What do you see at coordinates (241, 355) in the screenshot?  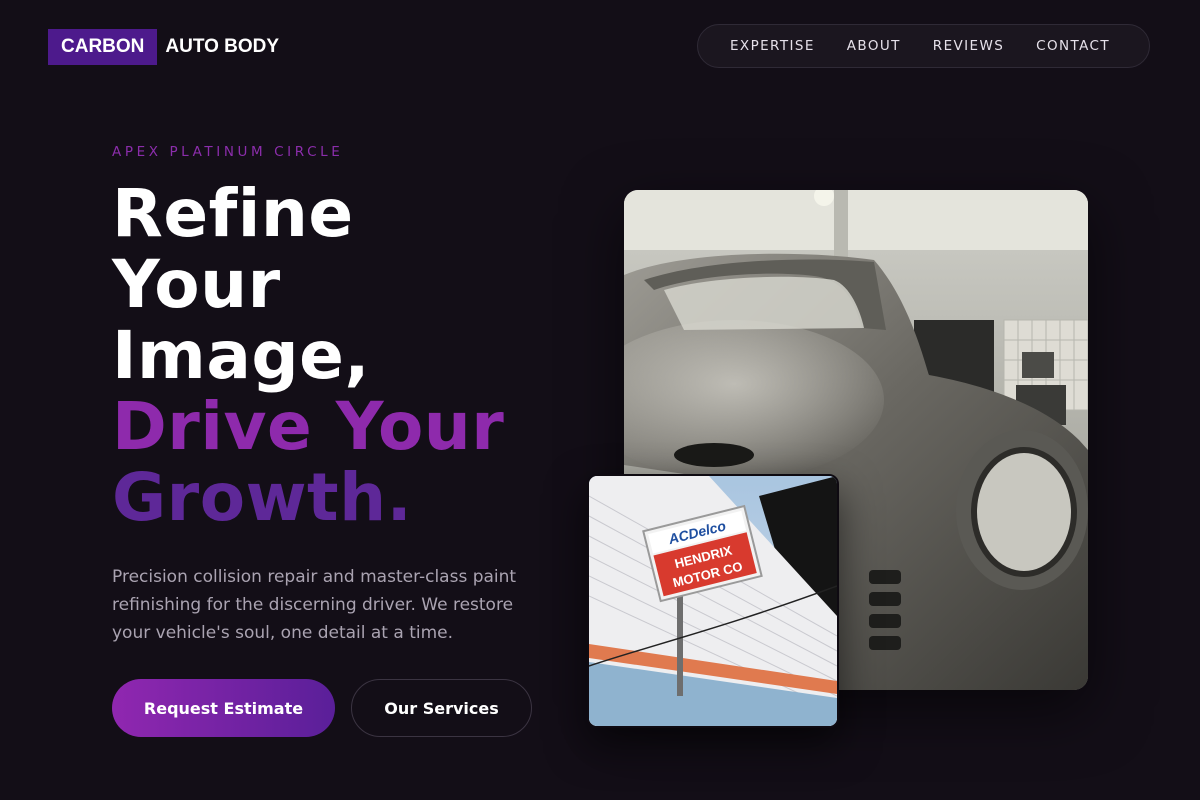 I see `headline-line-3: Image,` at bounding box center [241, 355].